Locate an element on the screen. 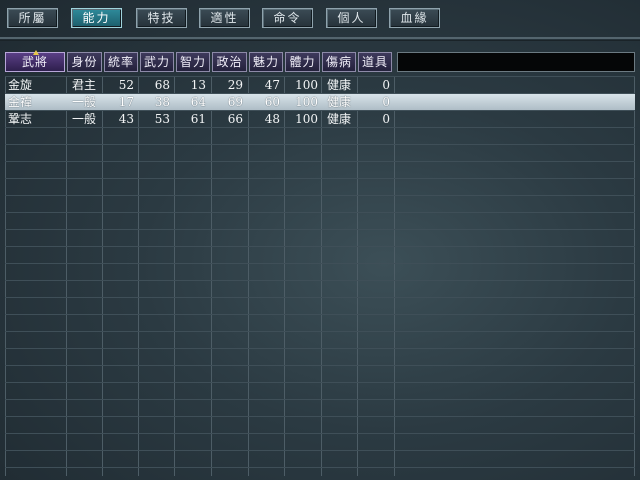 The image size is (640, 480). column-header-health: 傷病 is located at coordinates (339, 62).